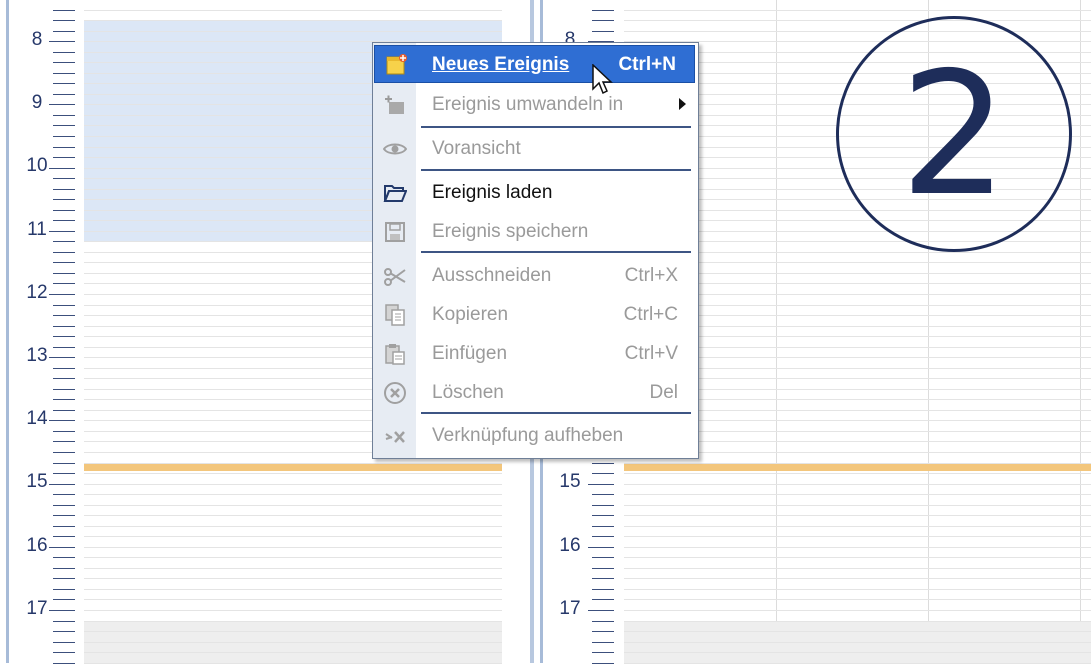 The image size is (1091, 664). Describe the element at coordinates (857, 467) in the screenshot. I see `right-current-time-line` at that location.